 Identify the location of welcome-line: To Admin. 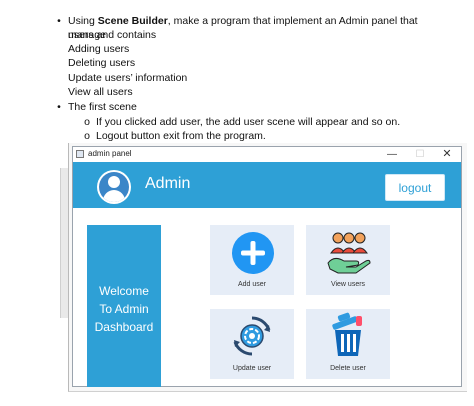
(124, 309).